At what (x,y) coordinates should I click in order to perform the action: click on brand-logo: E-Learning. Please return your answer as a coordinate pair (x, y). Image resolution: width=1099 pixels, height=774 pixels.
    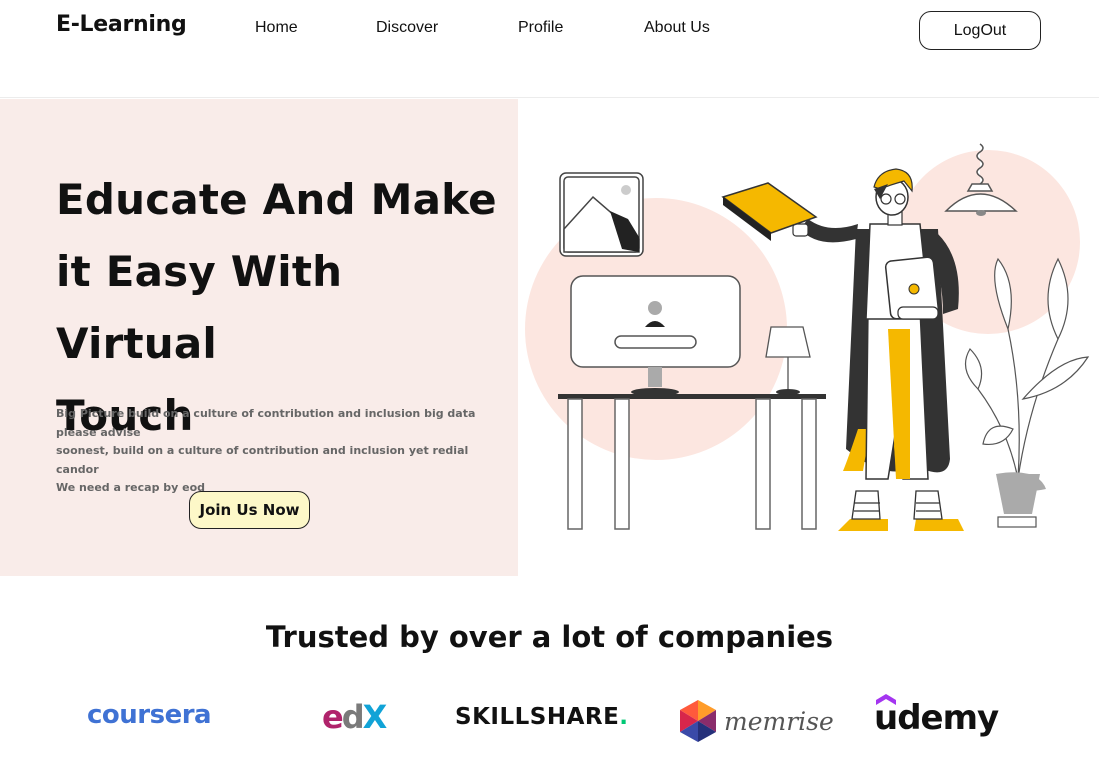
    Looking at the image, I should click on (121, 24).